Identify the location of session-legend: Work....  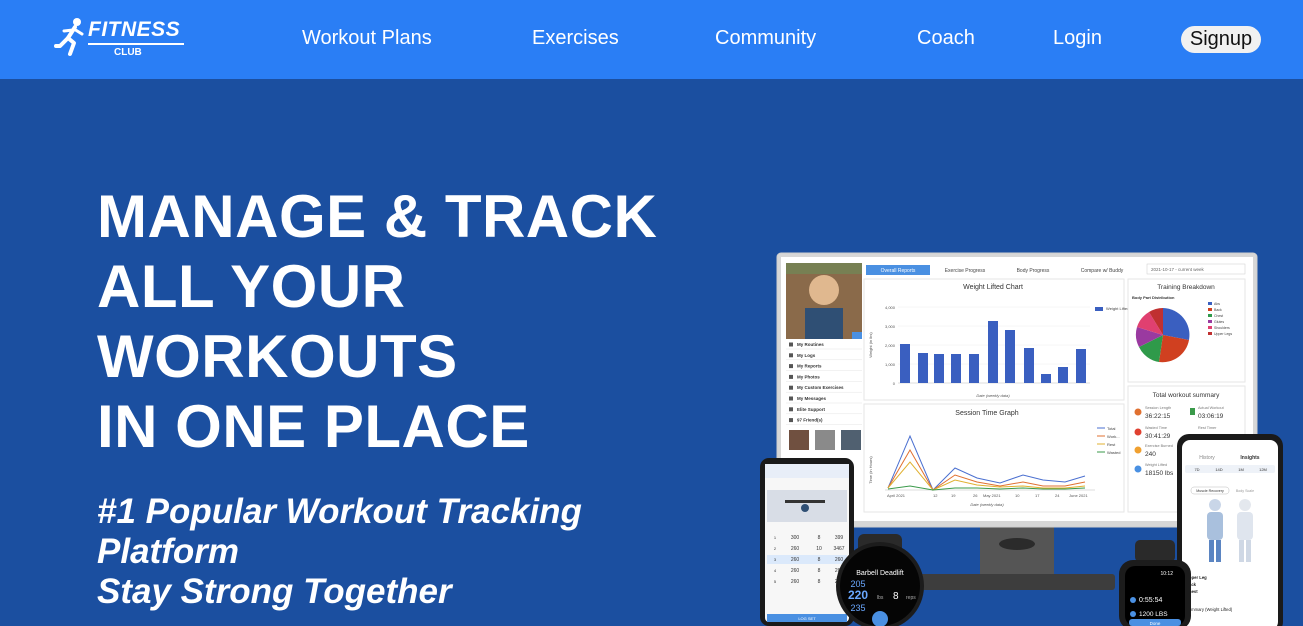
(1113, 436).